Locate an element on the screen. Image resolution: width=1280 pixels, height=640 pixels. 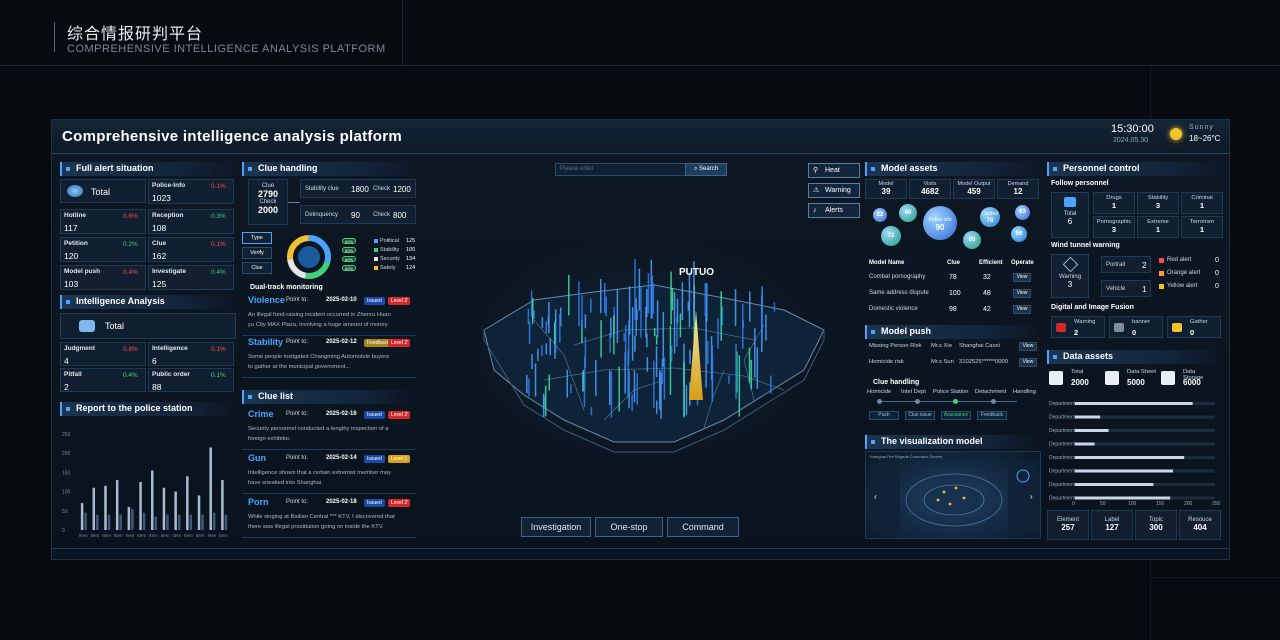
clue-tab-verify: Verify is located at coordinates (257, 253).